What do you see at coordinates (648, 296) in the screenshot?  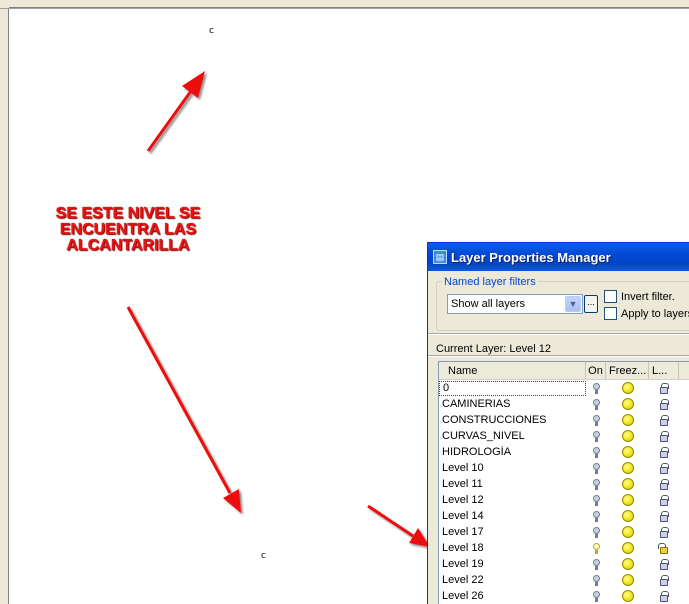 I see `invert-filter-label: Invert filter.` at bounding box center [648, 296].